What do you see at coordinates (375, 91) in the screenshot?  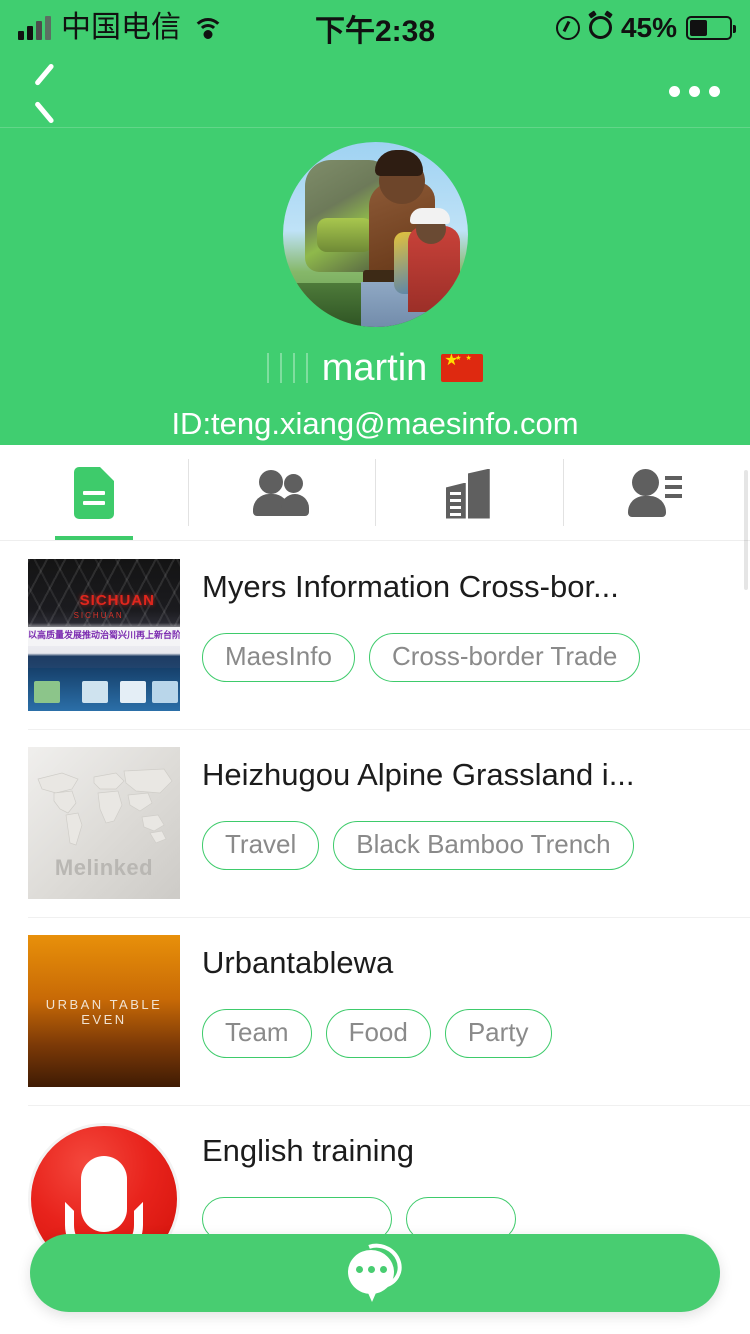 I see `nav-bar` at bounding box center [375, 91].